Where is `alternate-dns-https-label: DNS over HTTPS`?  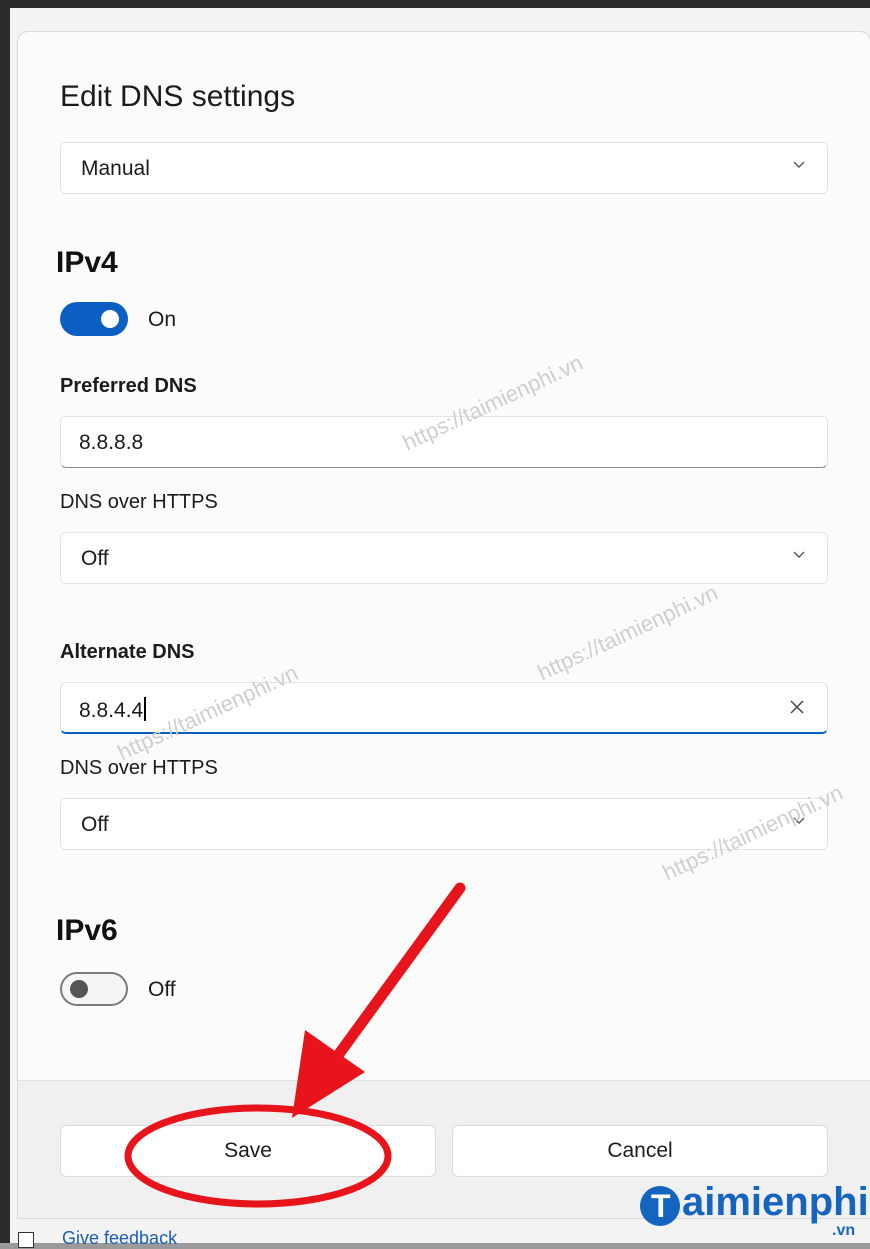 alternate-dns-https-label: DNS over HTTPS is located at coordinates (139, 768).